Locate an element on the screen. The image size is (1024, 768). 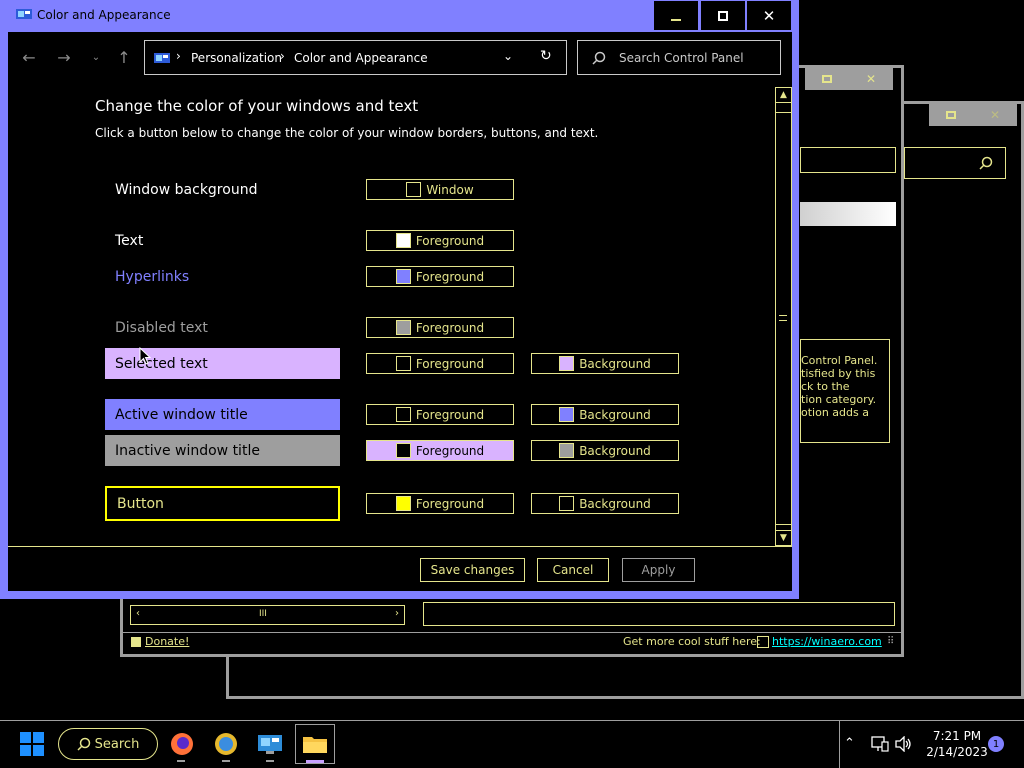
cancel-button: Cancel is located at coordinates (573, 570).